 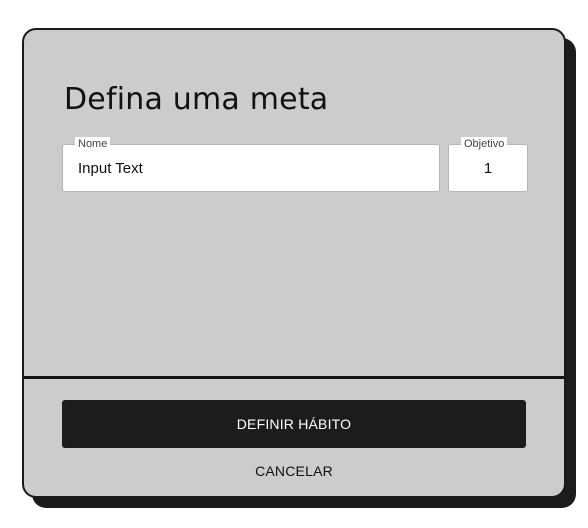 I want to click on define-habit-button: DEFINIR HÁBITO, so click(x=294, y=424).